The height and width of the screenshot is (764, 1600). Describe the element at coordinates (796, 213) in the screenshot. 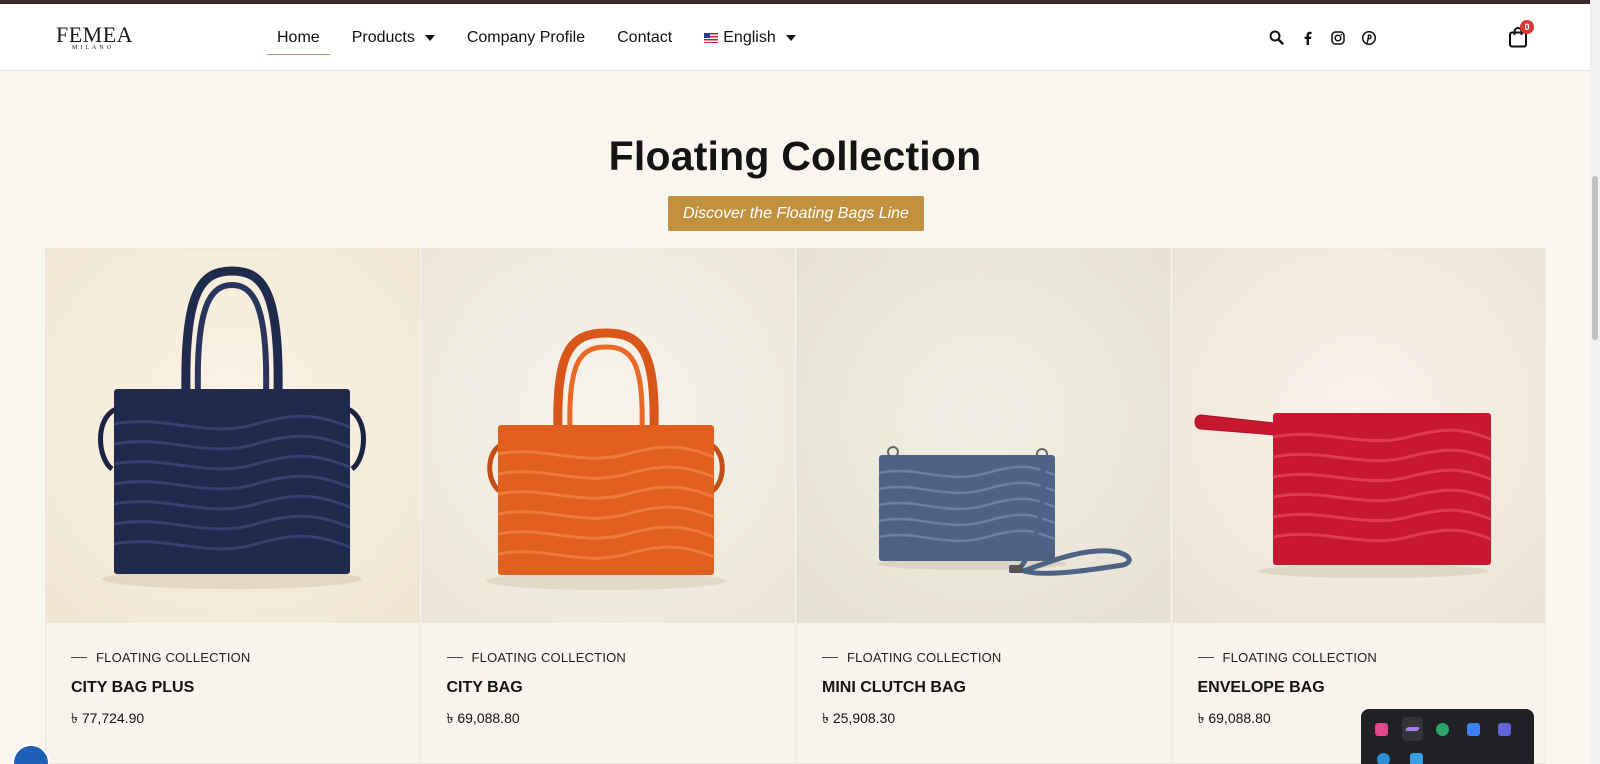

I see `discover-floating-bags-button: Discover the Floating Bags Line` at that location.